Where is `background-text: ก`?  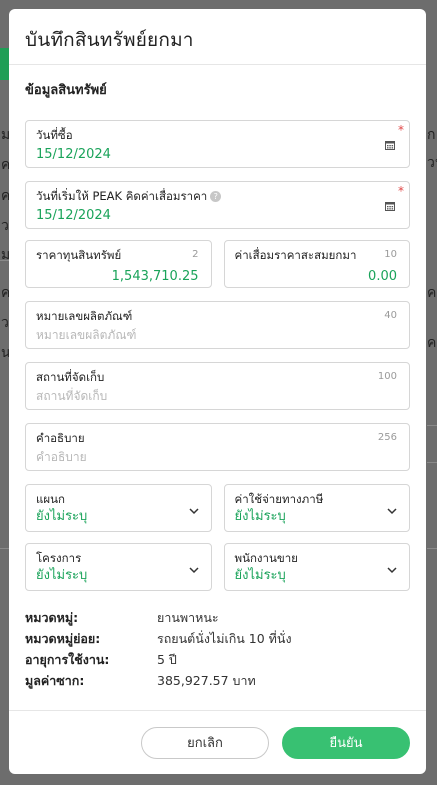 background-text: ก is located at coordinates (431, 135).